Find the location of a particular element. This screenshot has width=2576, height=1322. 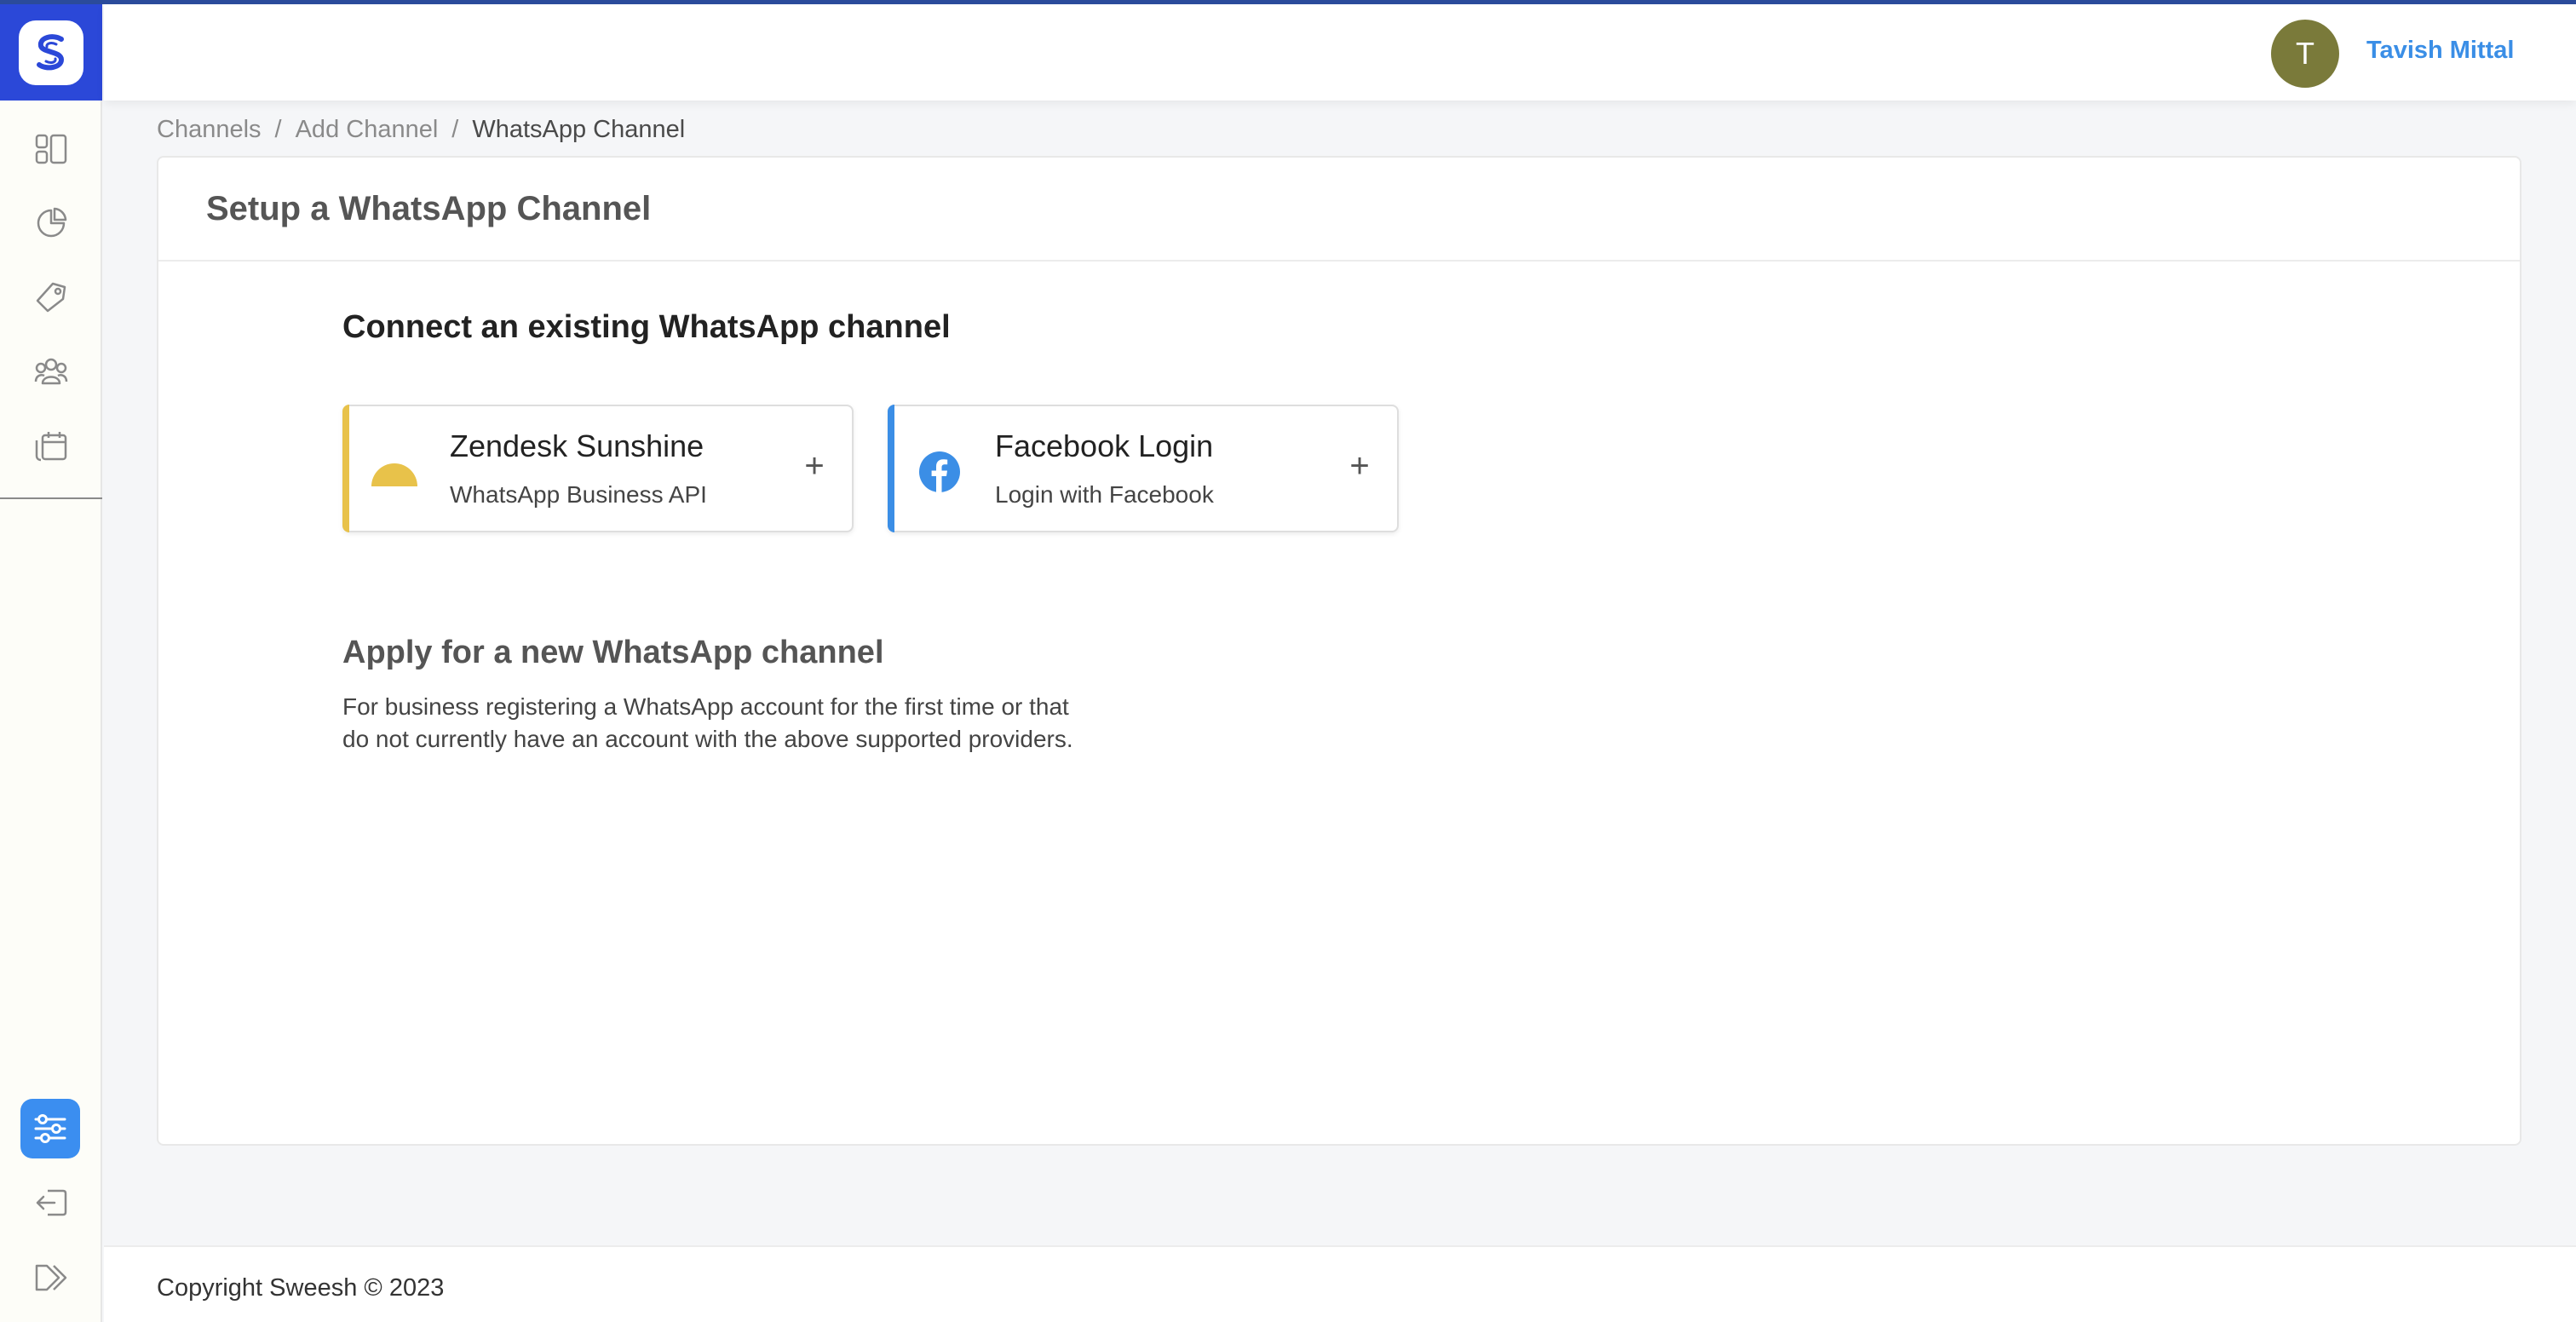

provider-name: Facebook Login is located at coordinates (1104, 445).